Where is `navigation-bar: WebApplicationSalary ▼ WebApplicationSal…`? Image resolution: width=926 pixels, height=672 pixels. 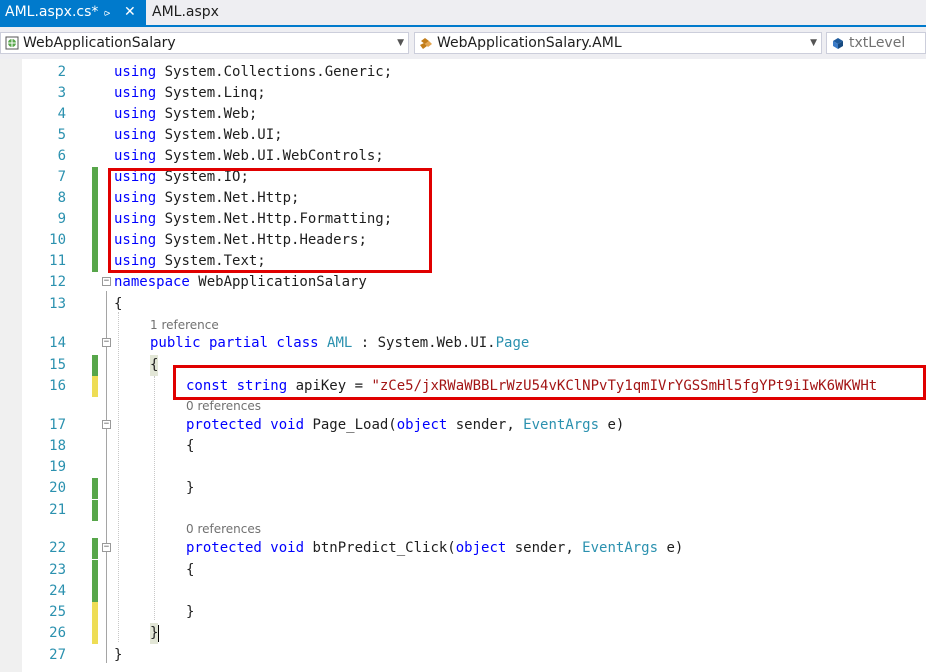 navigation-bar: WebApplicationSalary ▼ WebApplicationSal… is located at coordinates (463, 43).